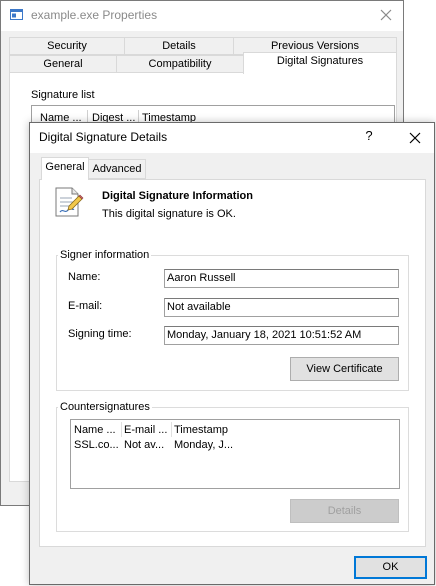 The width and height of the screenshot is (436, 586). I want to click on tab-digital-signatures: Digital Signatures, so click(320, 63).